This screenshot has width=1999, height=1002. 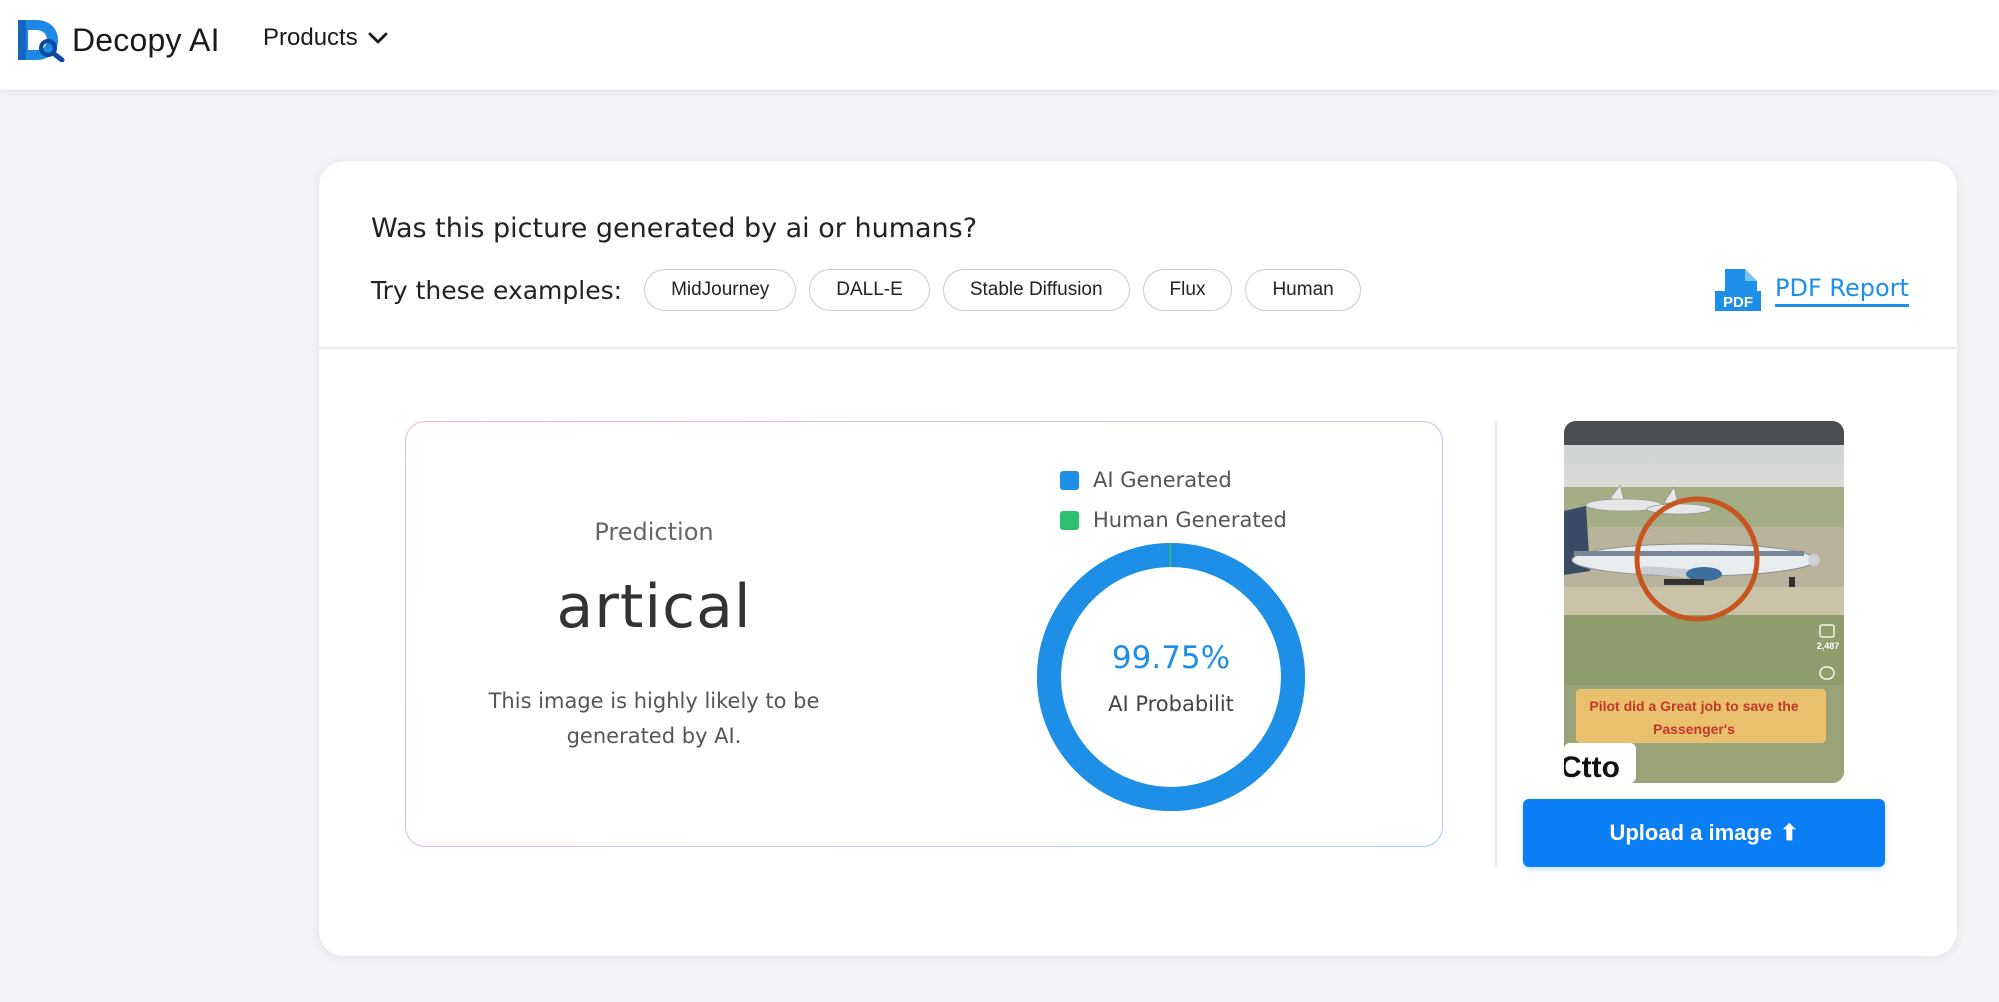 What do you see at coordinates (1789, 832) in the screenshot?
I see `upload-arrow-icon: ⬆` at bounding box center [1789, 832].